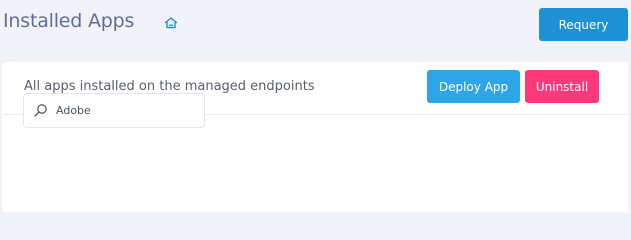 The height and width of the screenshot is (240, 631). What do you see at coordinates (583, 24) in the screenshot?
I see `requery-button: Requery` at bounding box center [583, 24].